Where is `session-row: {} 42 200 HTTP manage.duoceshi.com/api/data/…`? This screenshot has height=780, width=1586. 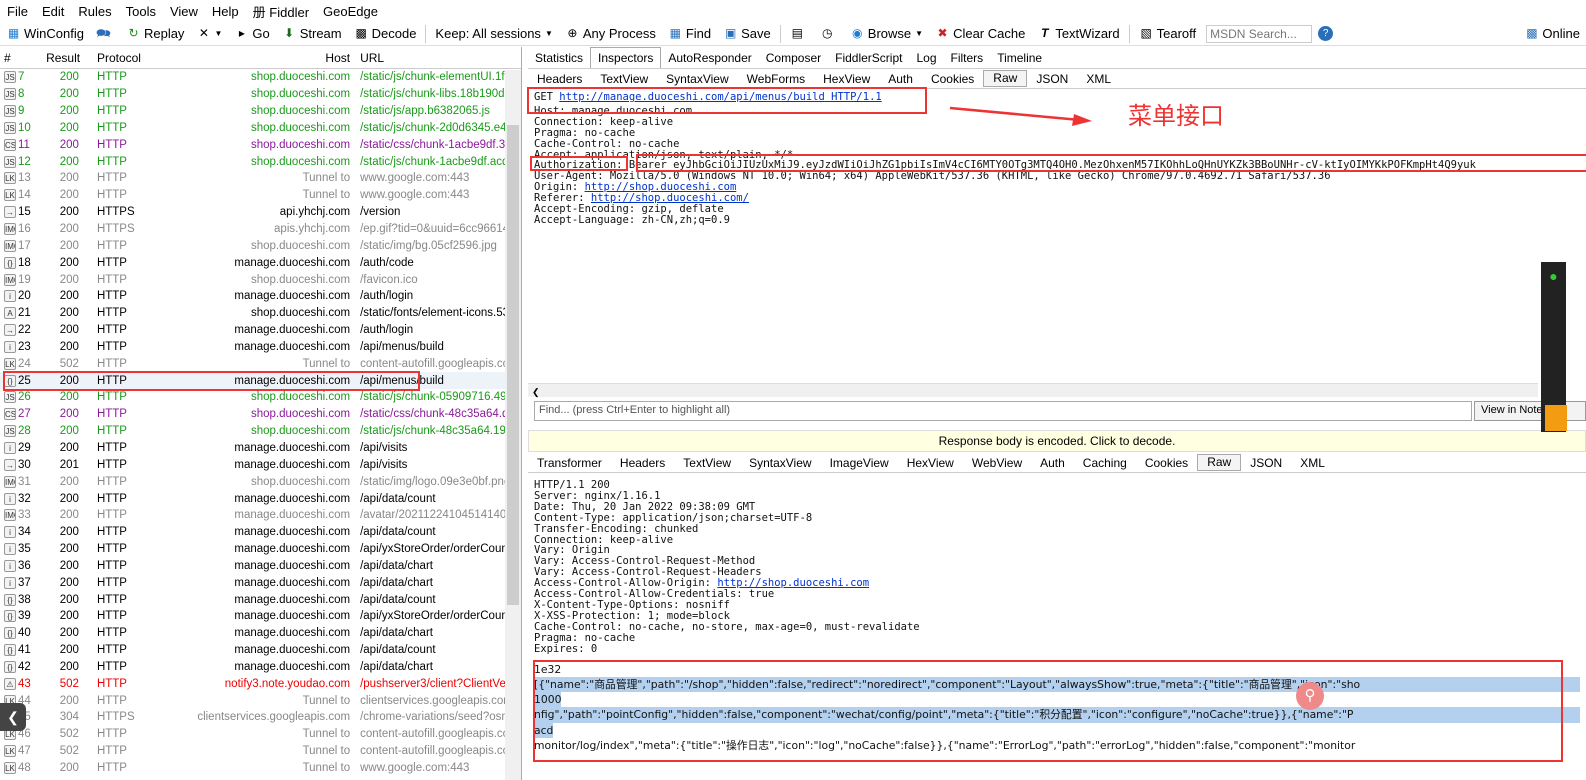
session-row: {} 42 200 HTTP manage.duoceshi.com/api/data/… is located at coordinates (260, 667).